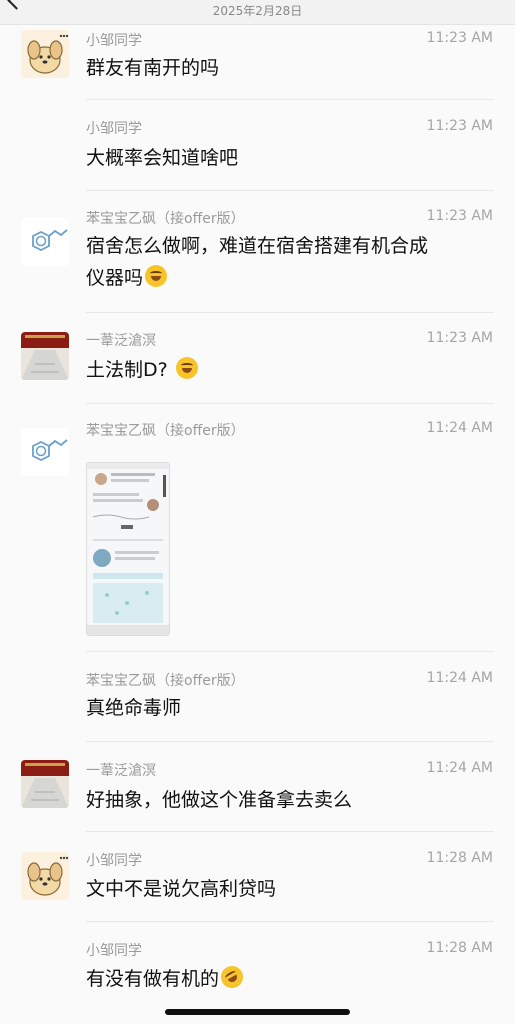 The width and height of the screenshot is (515, 1024). What do you see at coordinates (115, 278) in the screenshot?
I see `message-text-line: 仪器吗` at bounding box center [115, 278].